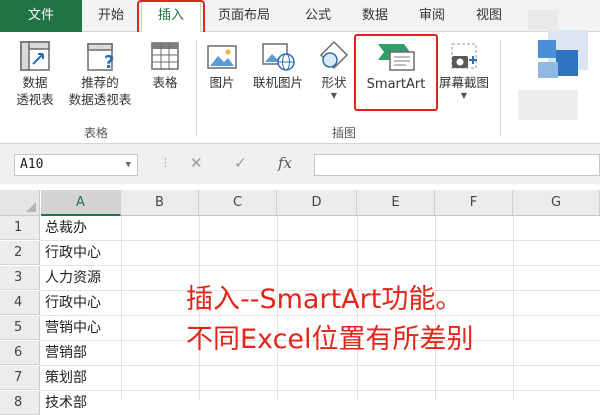 This screenshot has width=600, height=415. I want to click on select-all-corner, so click(20, 203).